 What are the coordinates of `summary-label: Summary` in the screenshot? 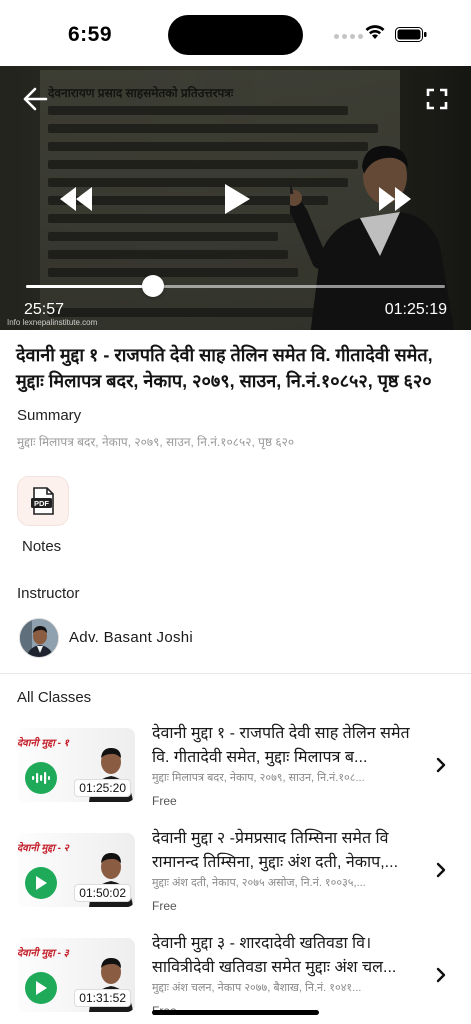 It's located at (49, 415).